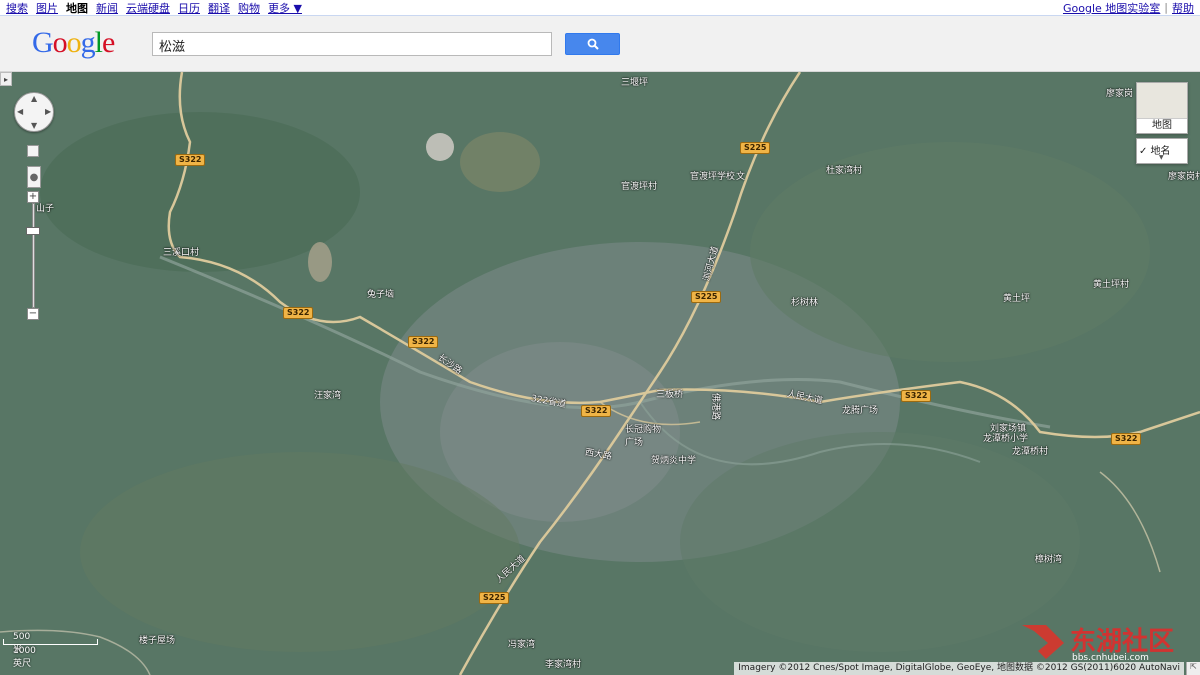  I want to click on labels-toggle: ✓ 地名 ▼, so click(1162, 151).